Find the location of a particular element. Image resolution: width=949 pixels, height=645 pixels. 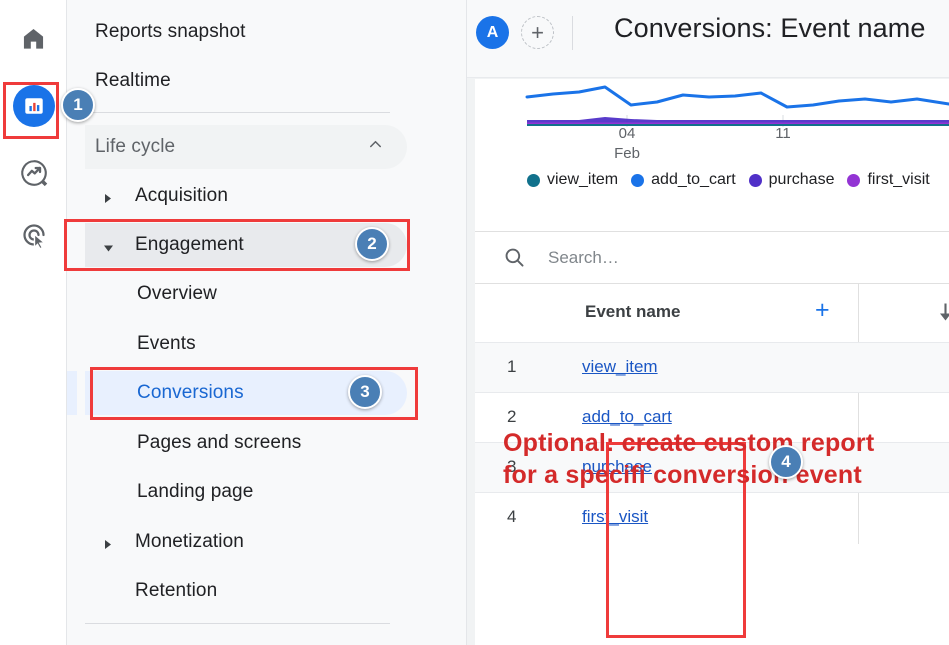

add-dimension-button: + is located at coordinates (822, 310).